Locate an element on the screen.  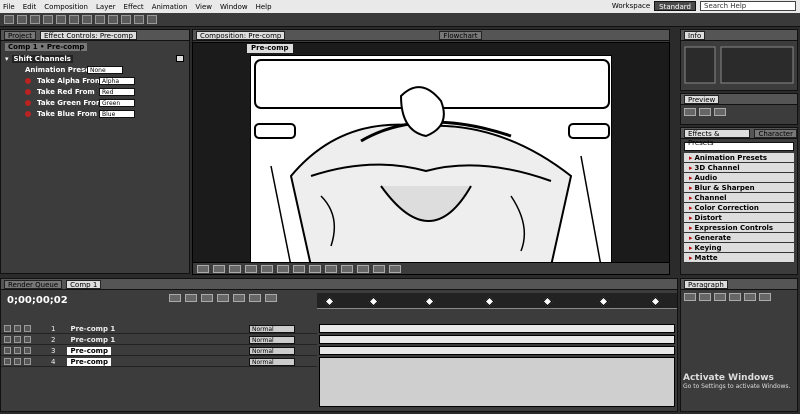
rotate-tool-icon is located at coordinates (48, 19).